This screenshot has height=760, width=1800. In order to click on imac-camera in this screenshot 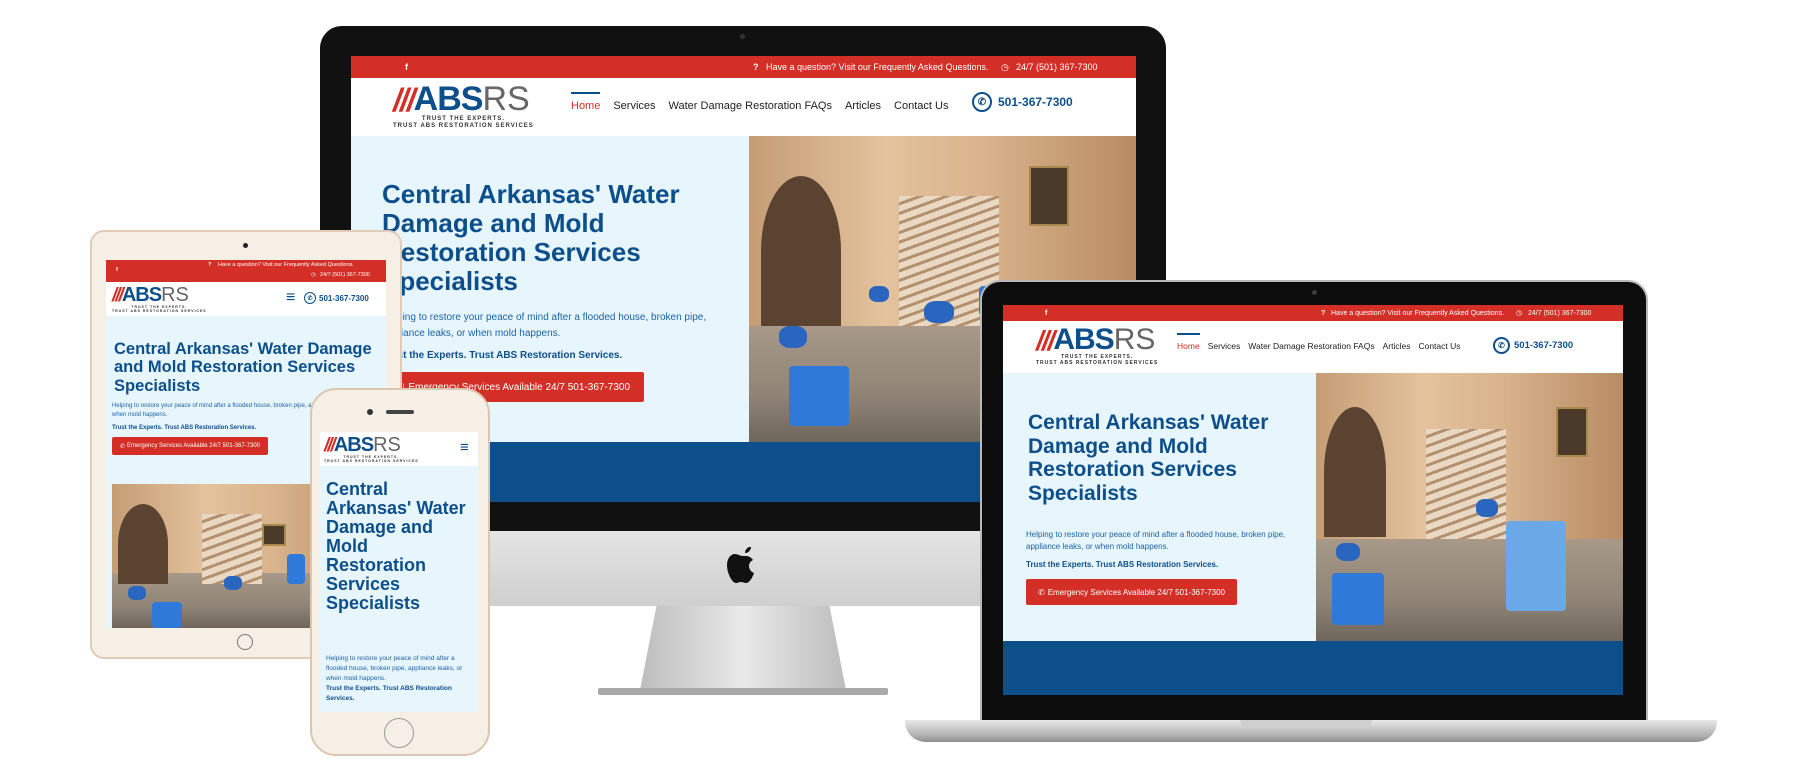, I will do `click(742, 36)`.